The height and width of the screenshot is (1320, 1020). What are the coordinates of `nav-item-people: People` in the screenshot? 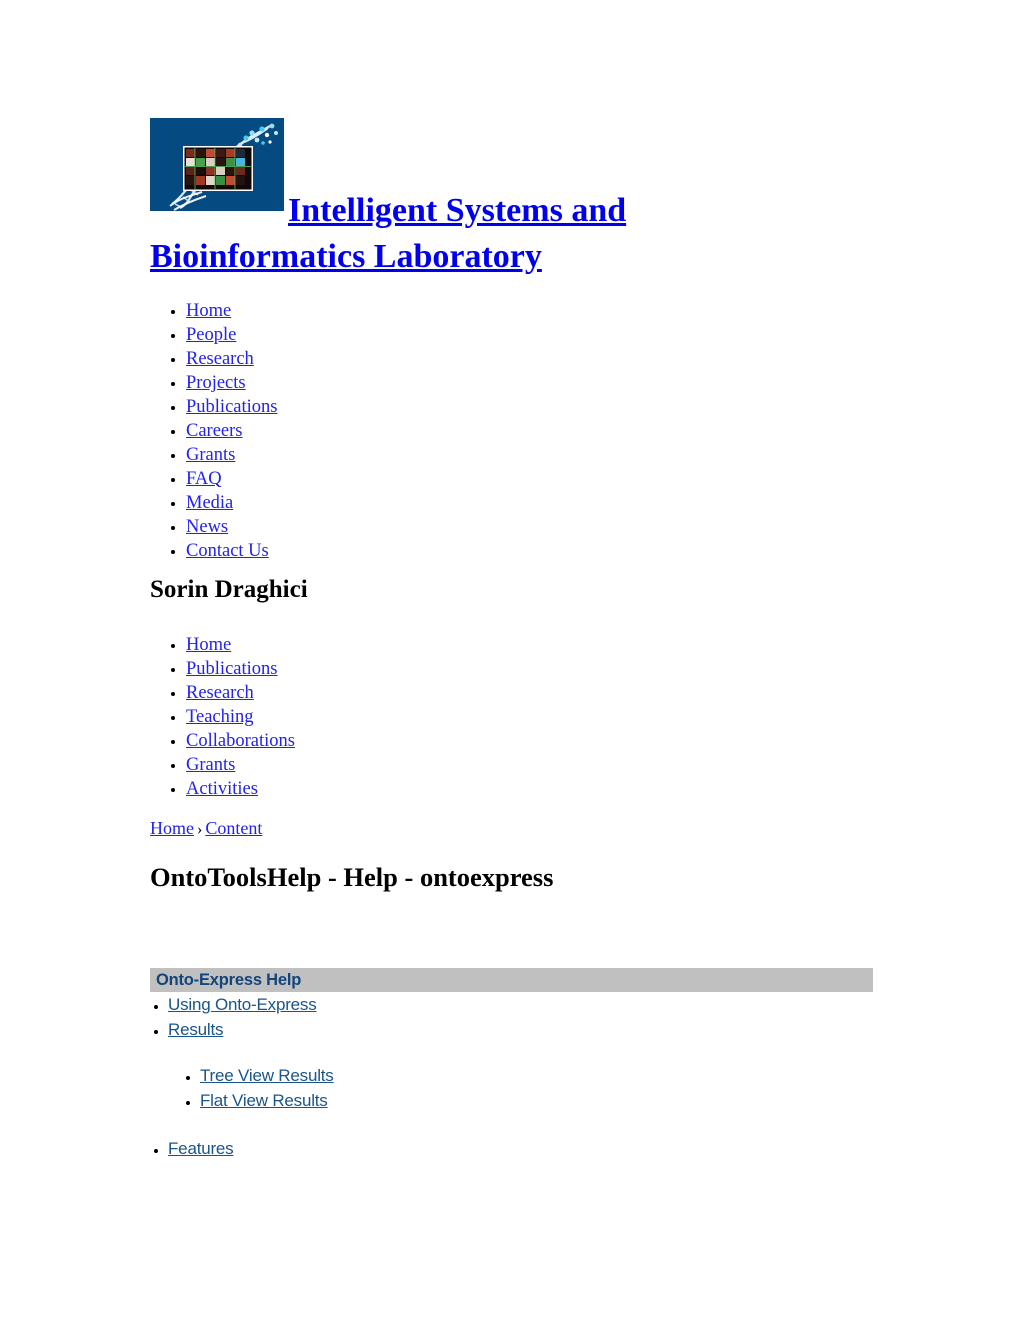 It's located at (231, 335).